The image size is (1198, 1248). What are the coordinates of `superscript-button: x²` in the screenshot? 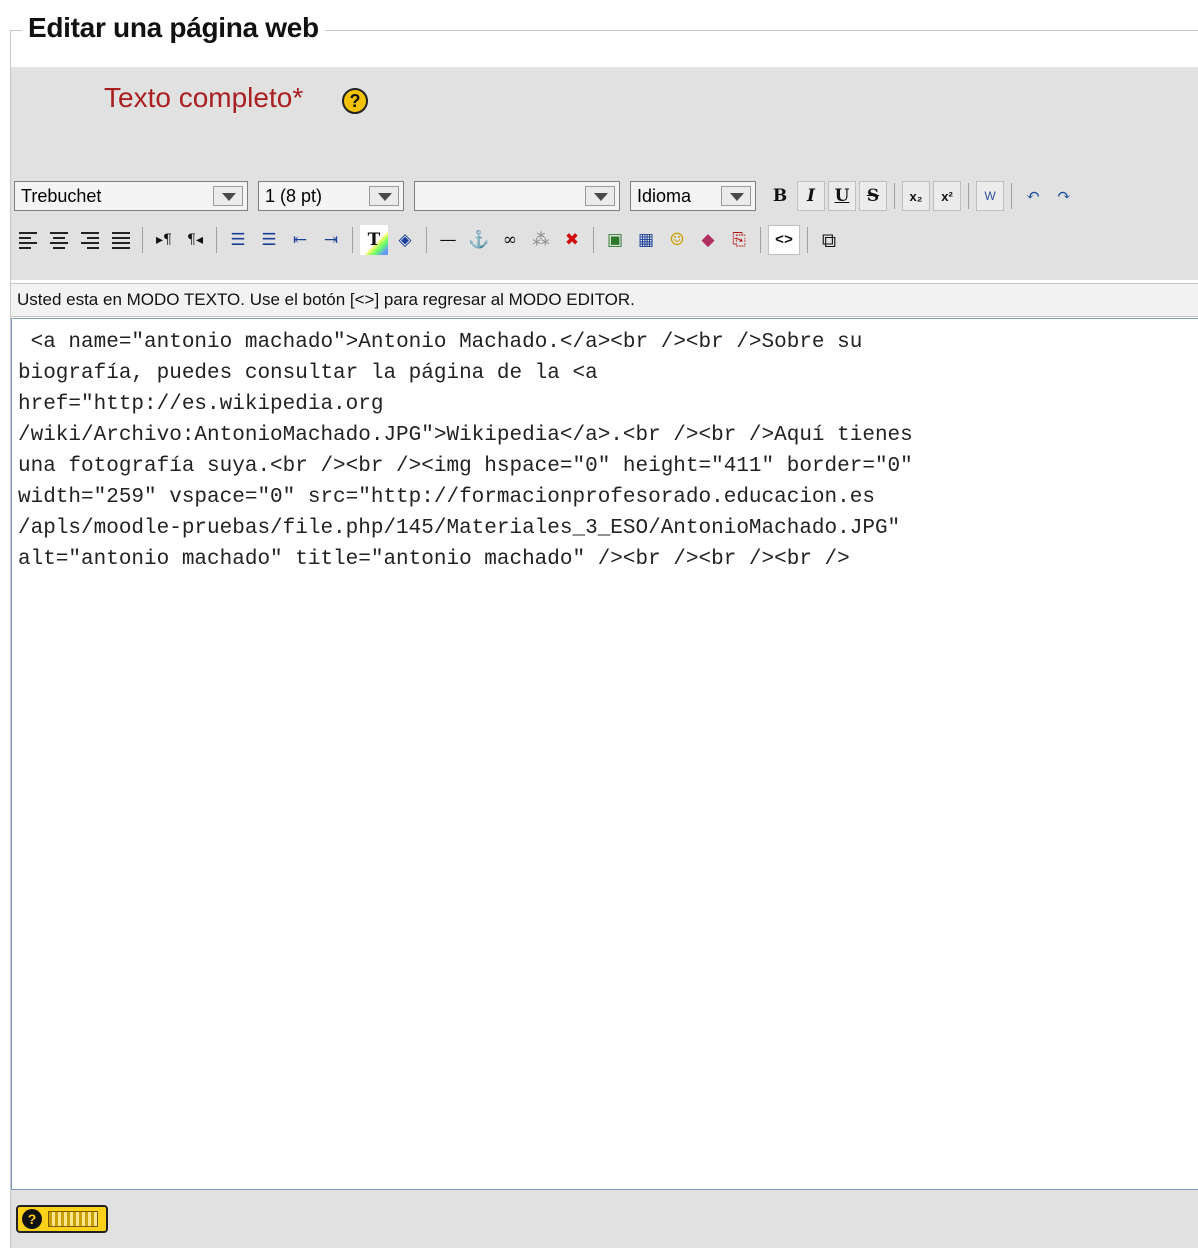 It's located at (947, 196).